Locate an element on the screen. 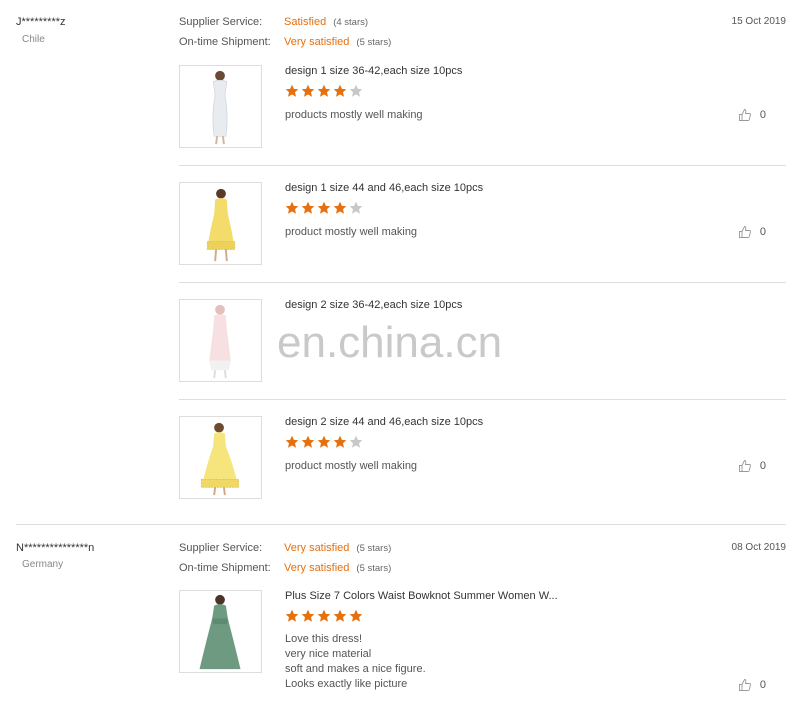  review-divider is located at coordinates (401, 524).